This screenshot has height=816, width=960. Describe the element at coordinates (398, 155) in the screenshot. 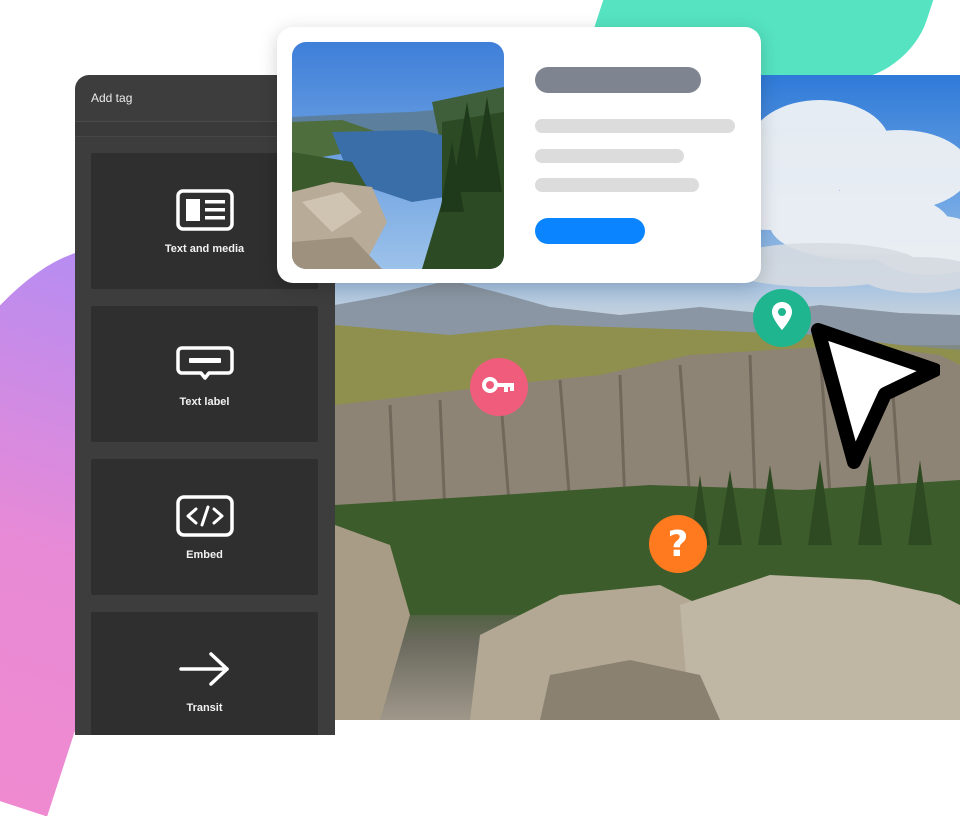

I see `lake-photo` at that location.